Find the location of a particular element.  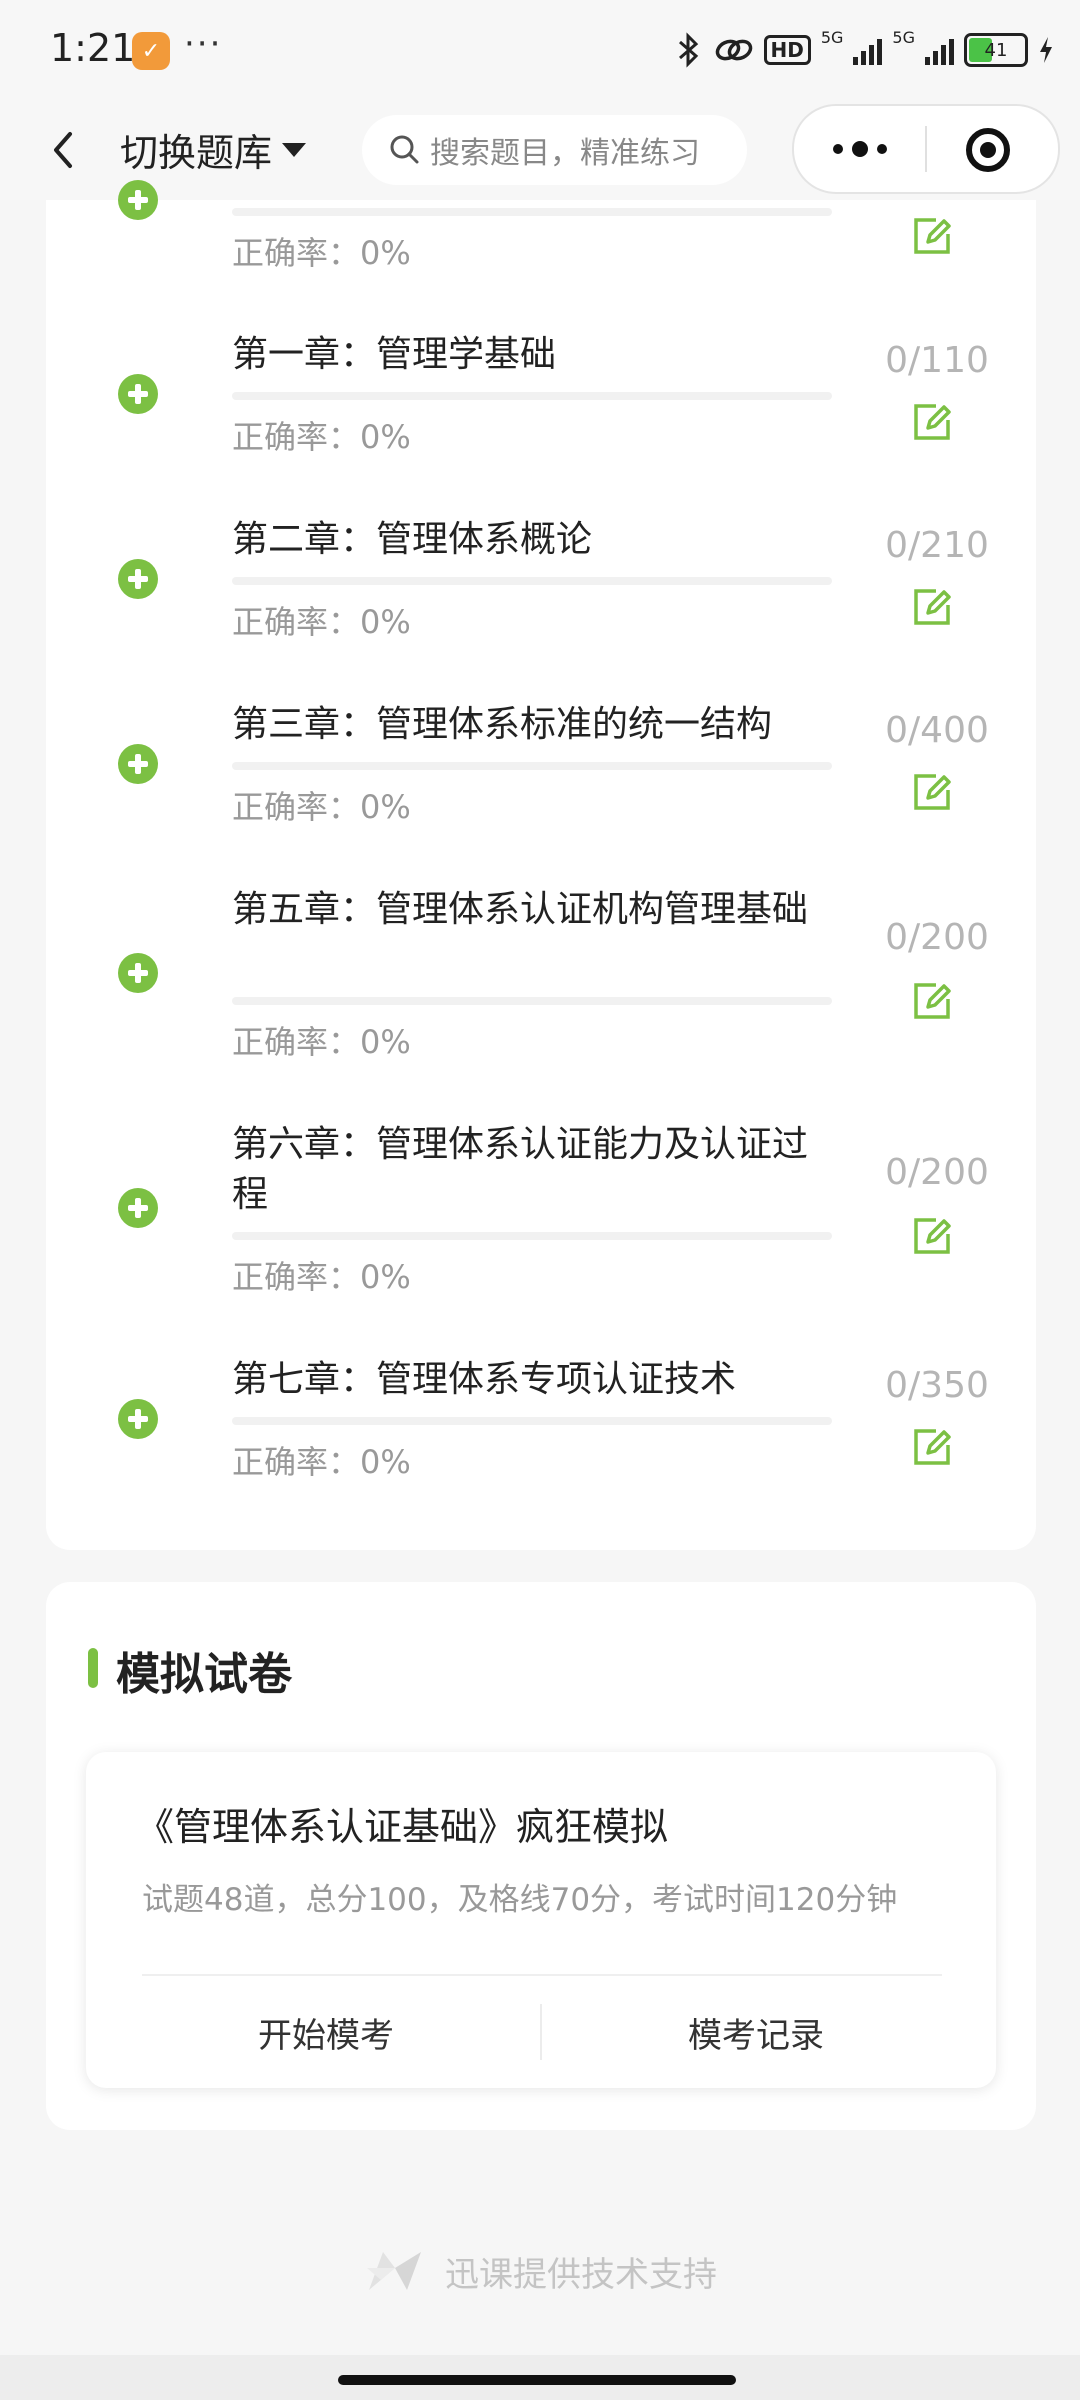

question-count: 0/210 is located at coordinates (937, 545).